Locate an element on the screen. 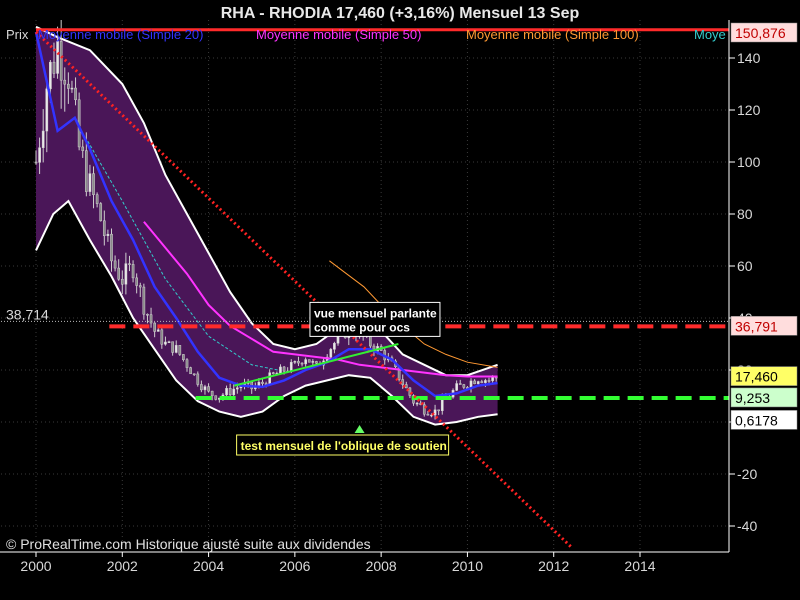  x-tick-label: 2010 is located at coordinates (467, 566).